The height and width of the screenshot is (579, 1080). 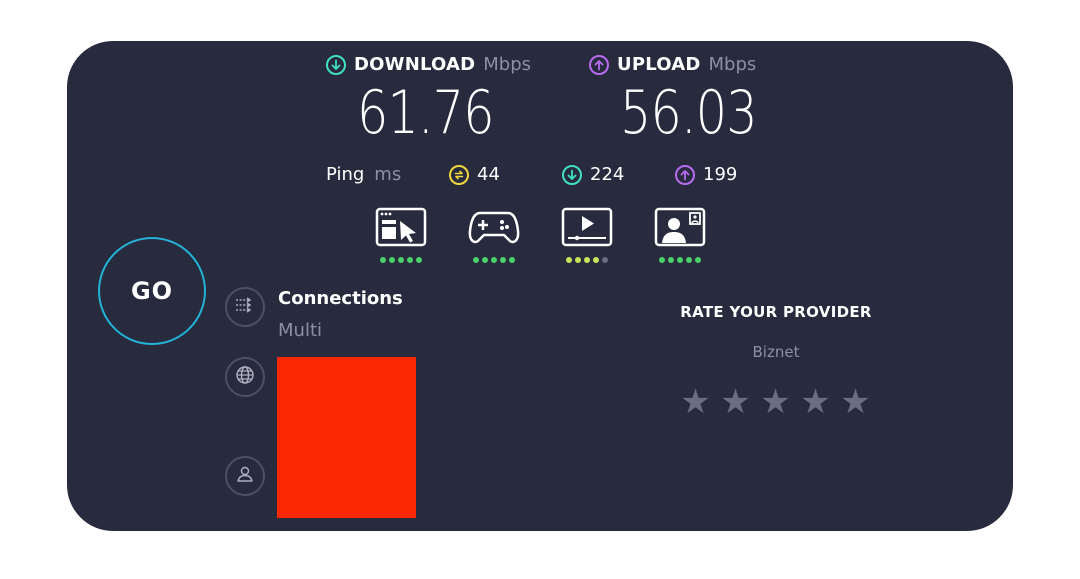 I want to click on idle-latency-icon, so click(x=459, y=174).